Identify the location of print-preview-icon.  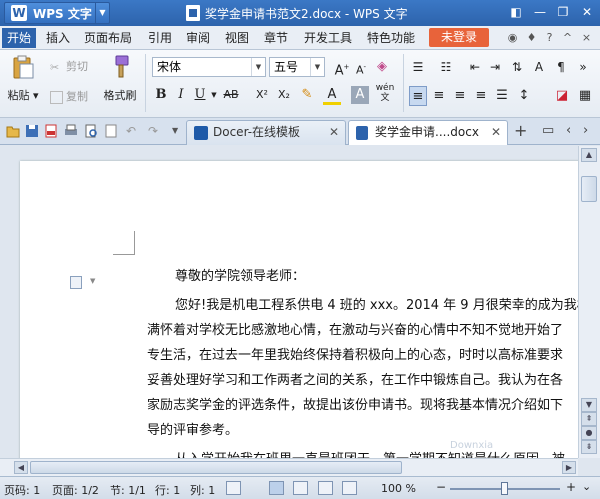
(91, 131).